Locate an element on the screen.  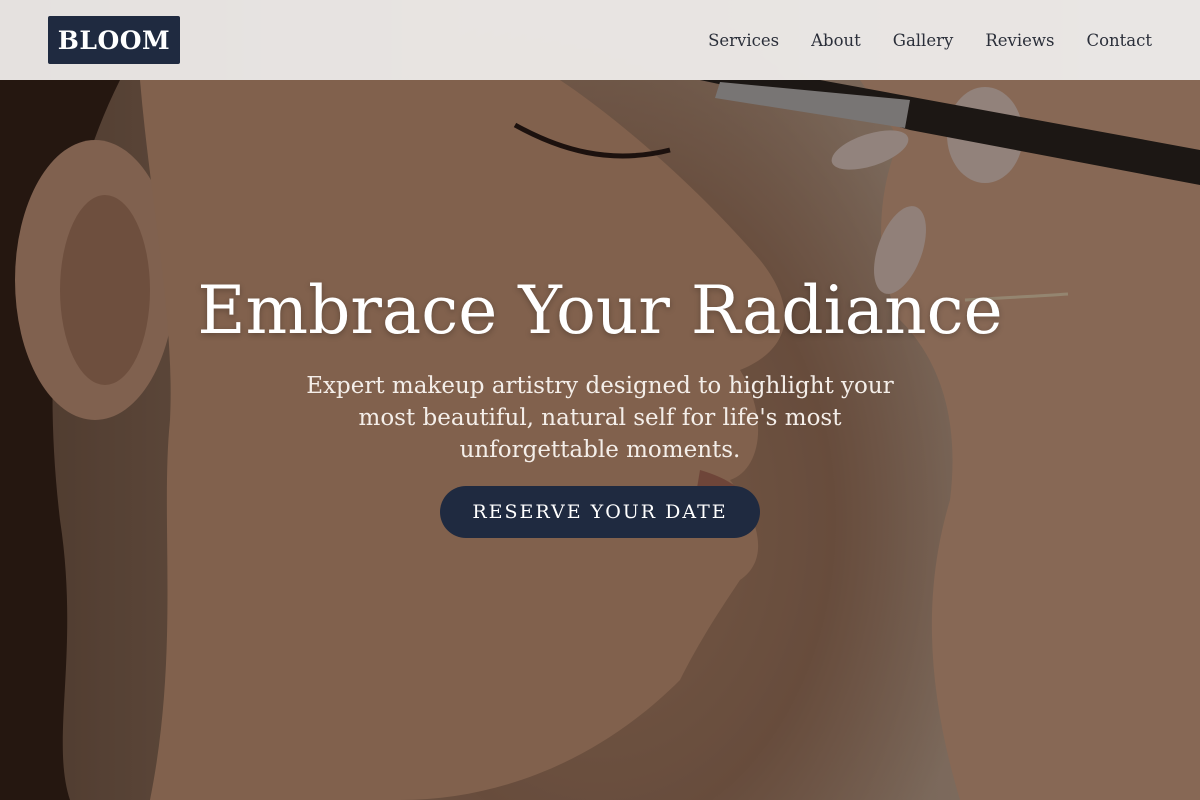
nav-menu: Services About Gallery Reviews Contact is located at coordinates (930, 40).